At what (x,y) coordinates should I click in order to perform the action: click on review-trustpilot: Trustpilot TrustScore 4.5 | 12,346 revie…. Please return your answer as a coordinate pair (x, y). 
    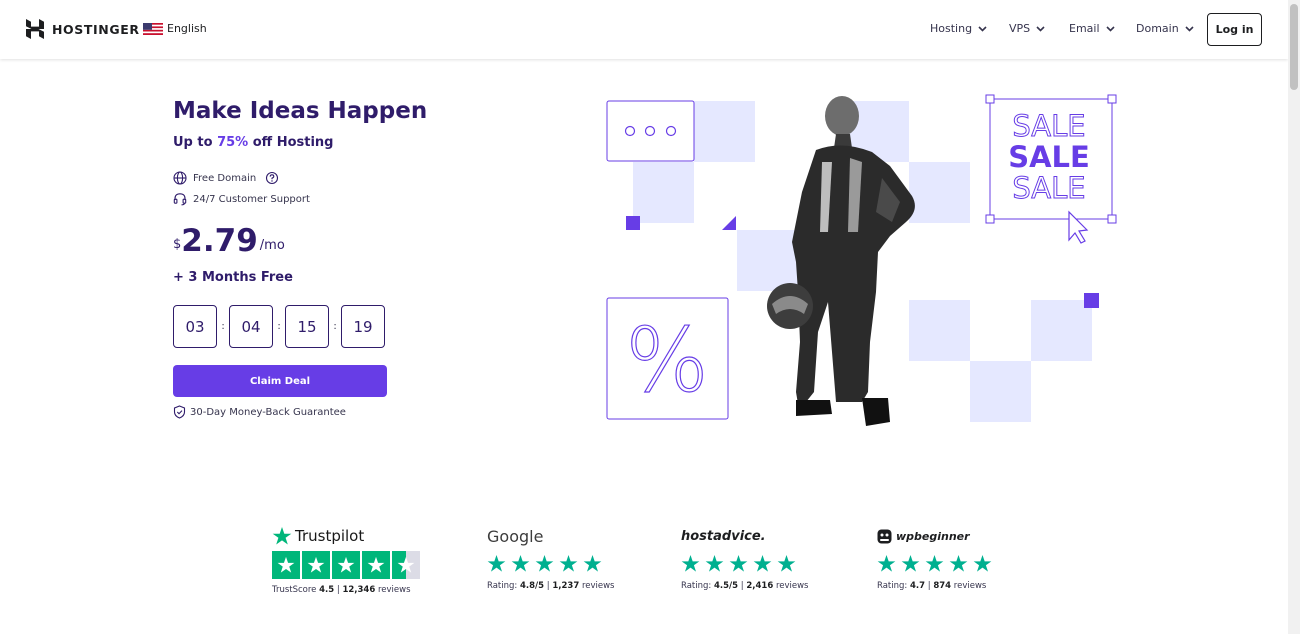
    Looking at the image, I should click on (346, 558).